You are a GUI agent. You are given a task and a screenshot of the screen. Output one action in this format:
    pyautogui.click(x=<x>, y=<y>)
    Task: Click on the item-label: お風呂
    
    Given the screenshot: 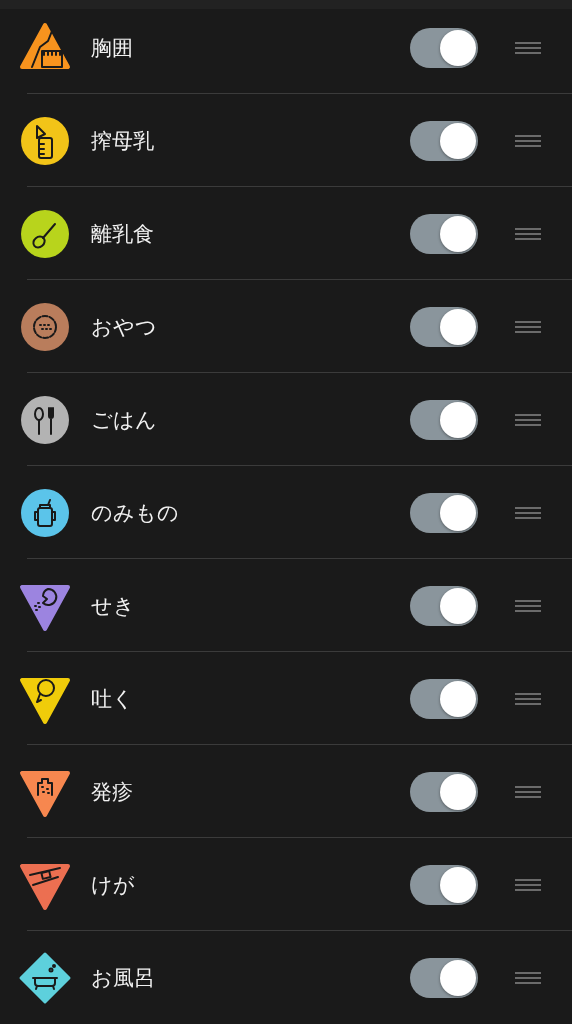 What is the action you would take?
    pyautogui.click(x=123, y=978)
    